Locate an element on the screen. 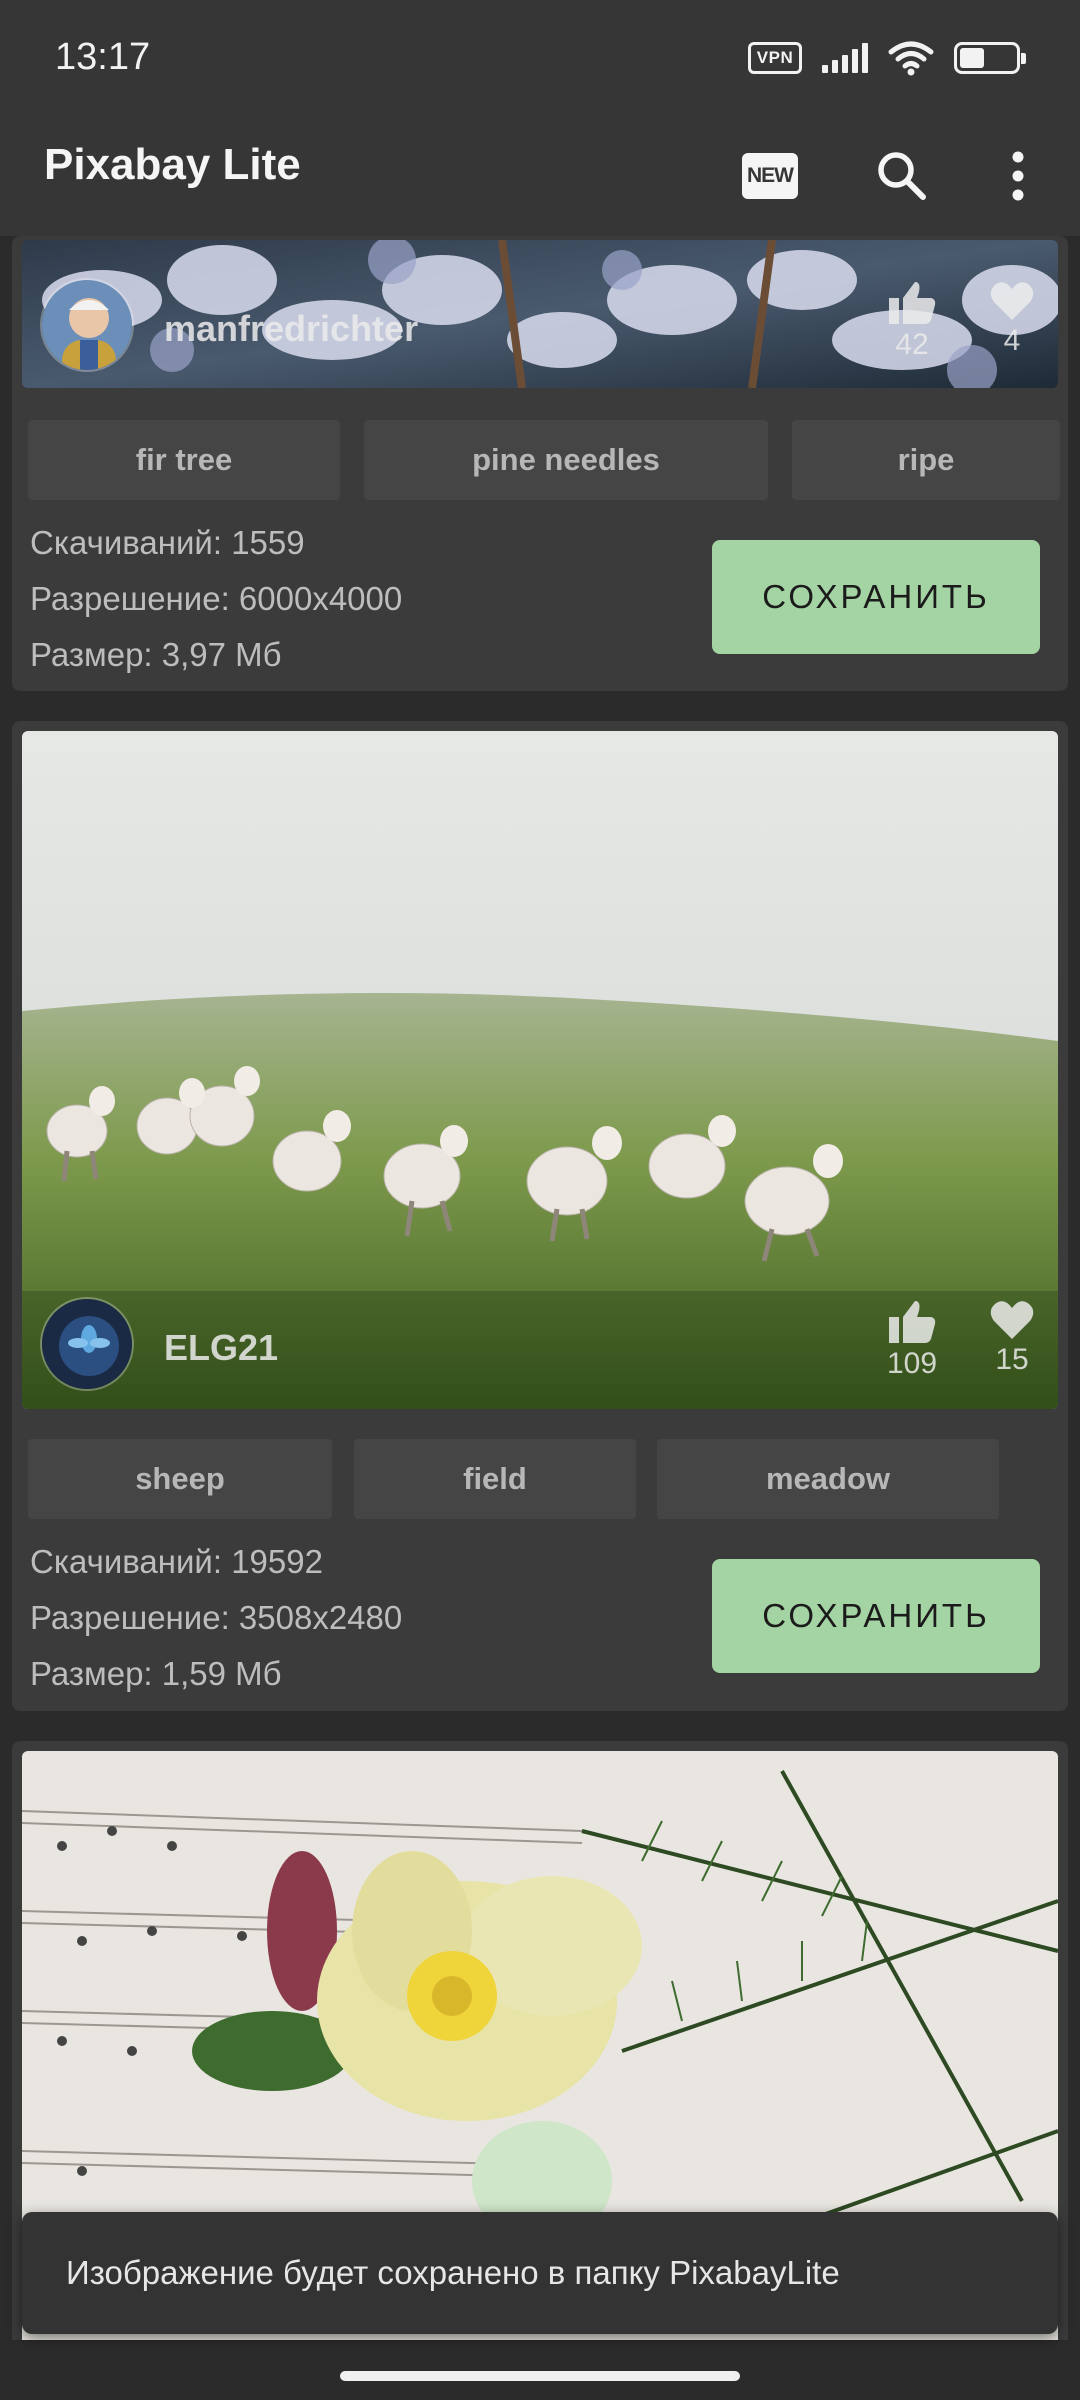 The height and width of the screenshot is (2400, 1080). search-button is located at coordinates (902, 176).